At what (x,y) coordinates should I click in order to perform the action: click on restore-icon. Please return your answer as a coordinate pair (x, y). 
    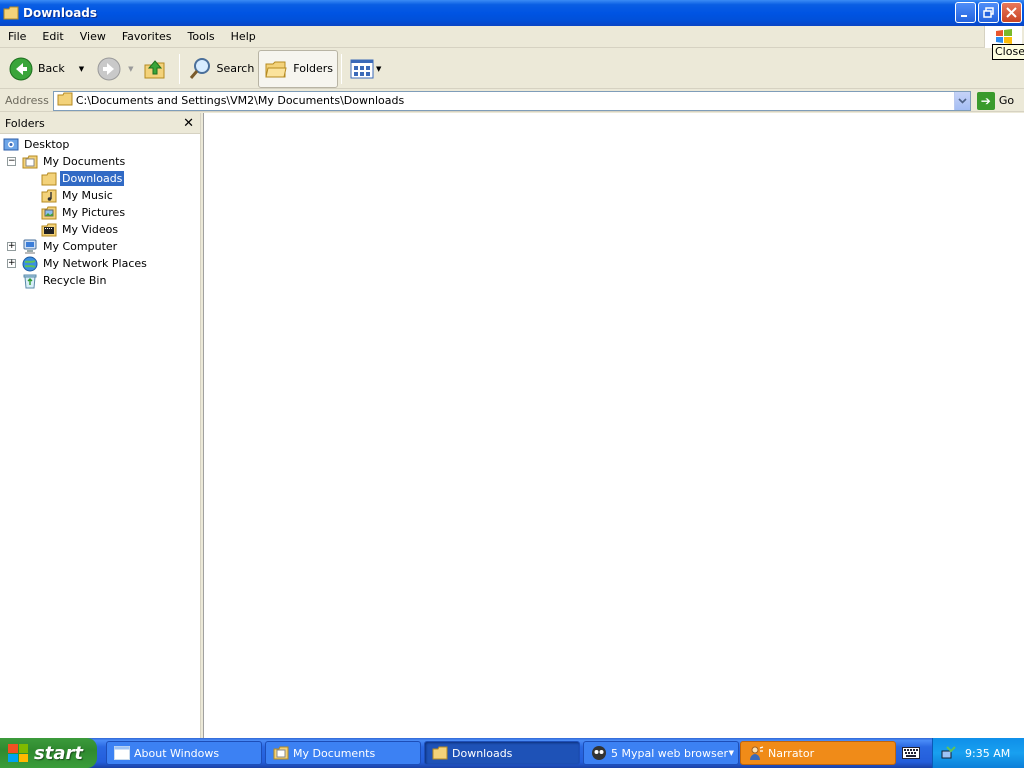
    Looking at the image, I should click on (988, 12).